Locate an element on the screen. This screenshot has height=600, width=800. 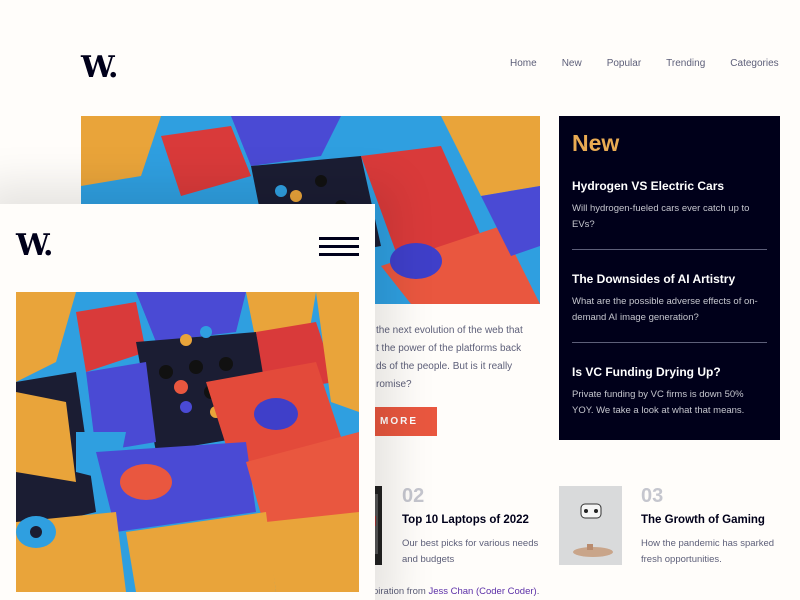
attribution-author-link: Jess Chan (Coder Coder) is located at coordinates (482, 591).